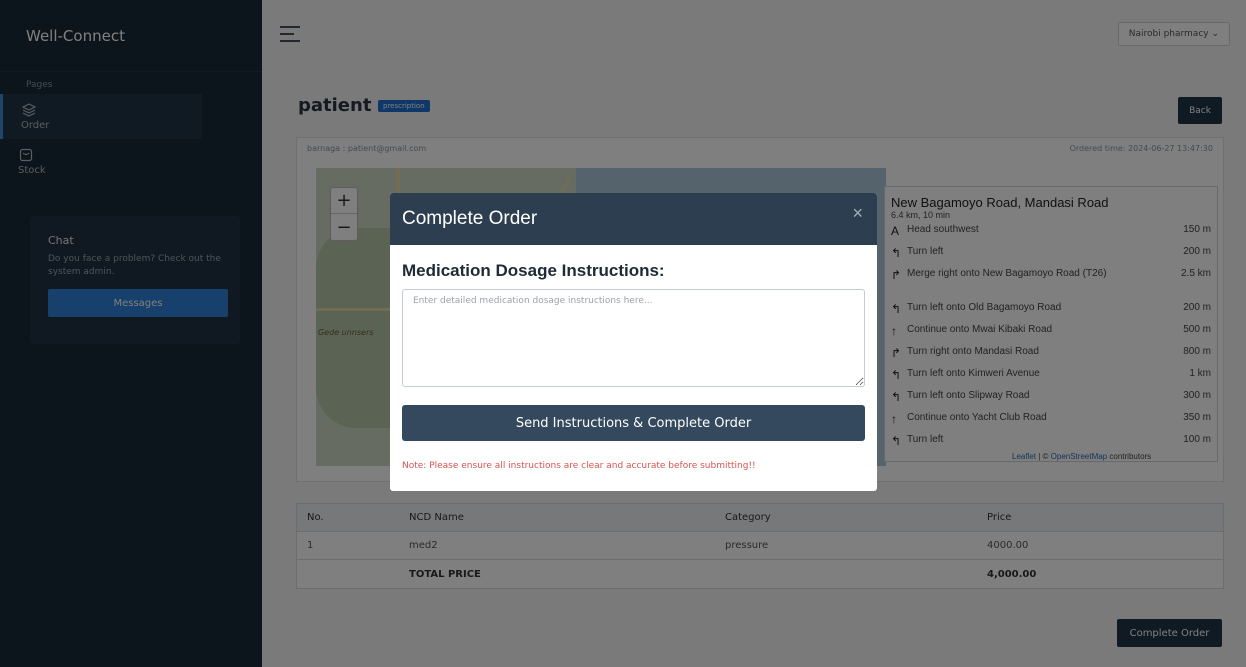 The height and width of the screenshot is (667, 1246). I want to click on dosage-label: Medication Dosage Instructions:, so click(533, 270).